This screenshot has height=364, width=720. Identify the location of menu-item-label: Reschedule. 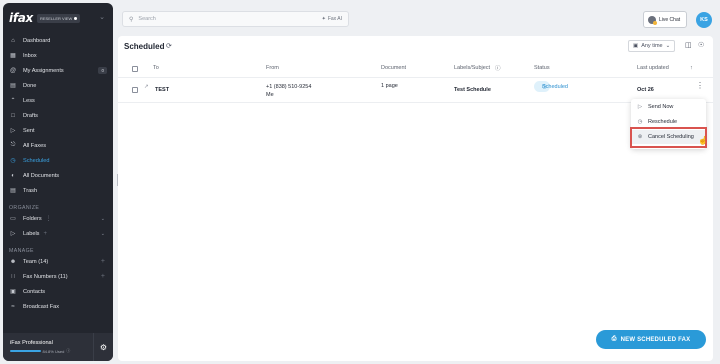
(663, 122).